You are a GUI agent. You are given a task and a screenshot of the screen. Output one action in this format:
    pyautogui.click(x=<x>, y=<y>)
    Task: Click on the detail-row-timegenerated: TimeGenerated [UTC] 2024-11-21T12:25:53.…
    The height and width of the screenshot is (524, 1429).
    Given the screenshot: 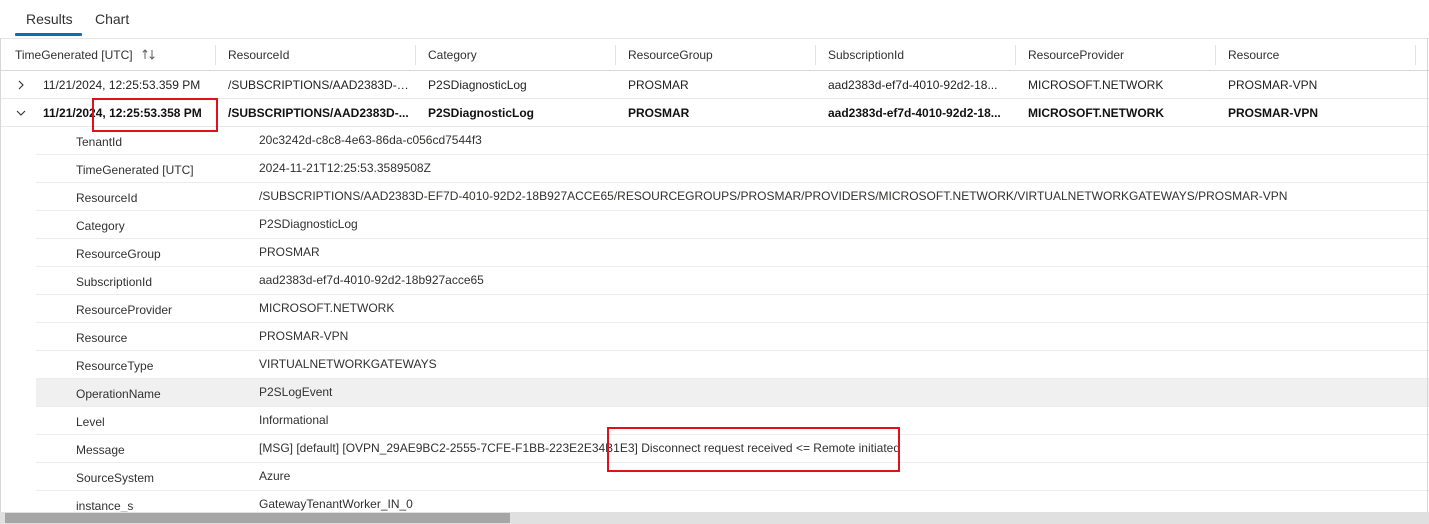 What is the action you would take?
    pyautogui.click(x=732, y=169)
    